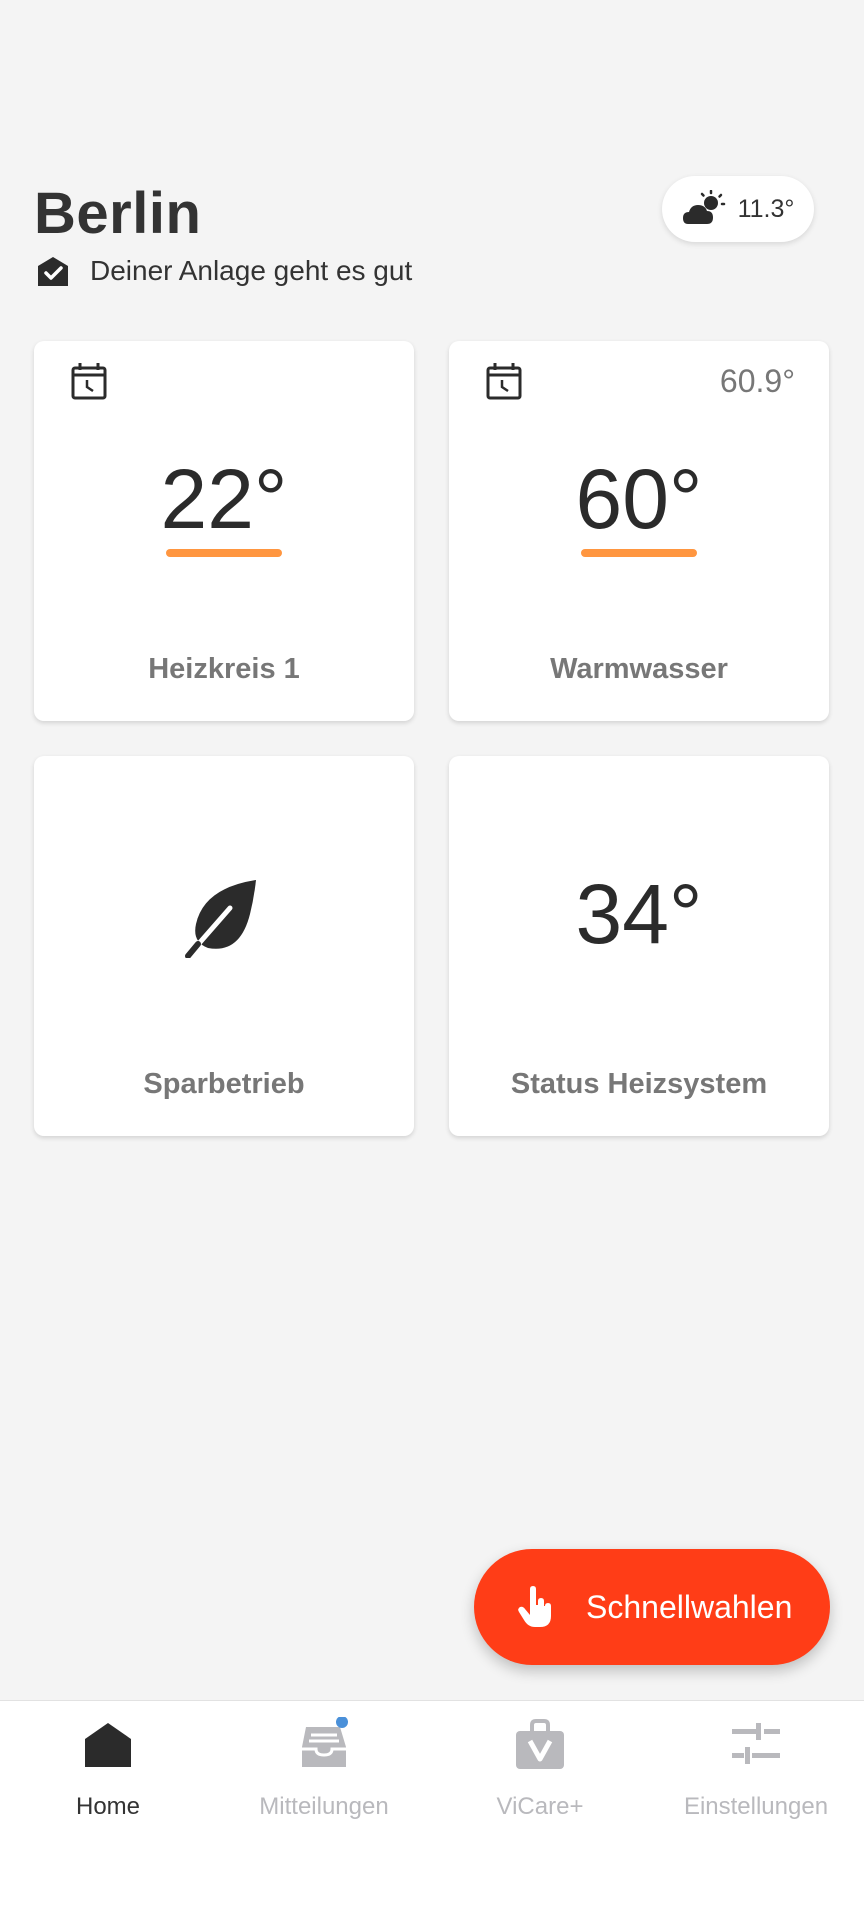  Describe the element at coordinates (224, 669) in the screenshot. I see `heizkreis-label: Heizkreis 1` at that location.